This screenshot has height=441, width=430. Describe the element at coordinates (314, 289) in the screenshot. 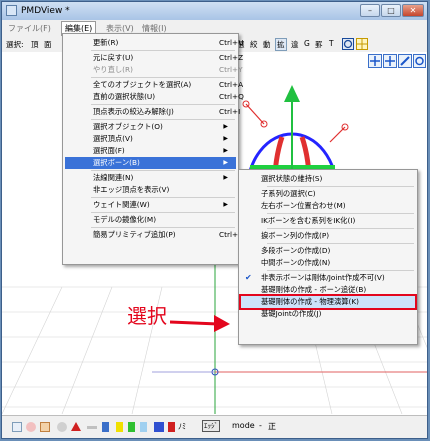

I see `bone-submenu-item-label: 基礎剛体の作成 - ボーン追従(B)` at that location.